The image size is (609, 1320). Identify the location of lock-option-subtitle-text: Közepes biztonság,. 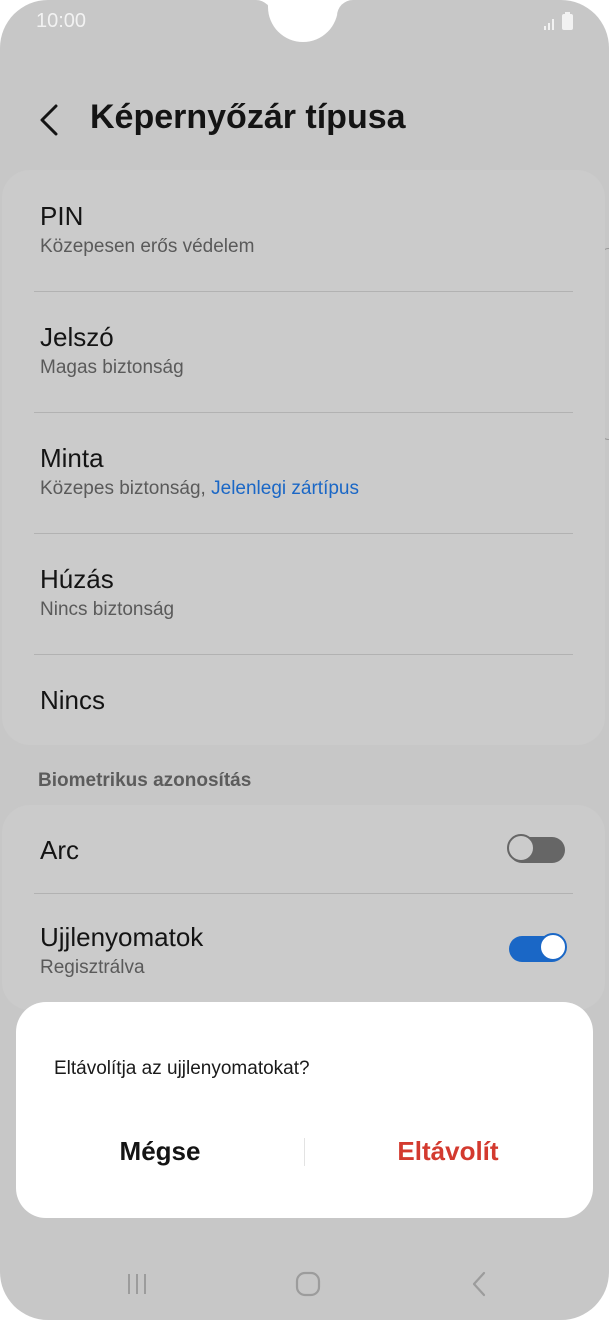
(126, 488).